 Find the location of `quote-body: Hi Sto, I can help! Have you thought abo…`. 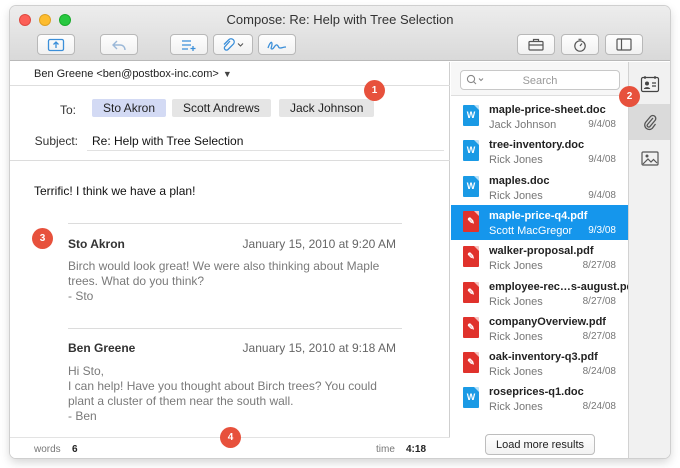

quote-body: Hi Sto, I can help! Have you thought abo… is located at coordinates (222, 394).